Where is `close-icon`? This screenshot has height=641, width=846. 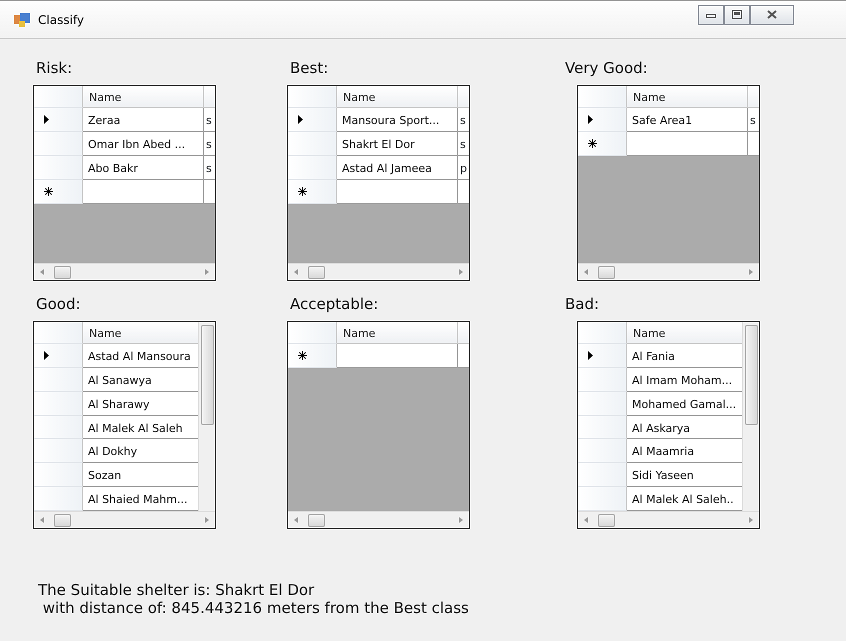
close-icon is located at coordinates (772, 14).